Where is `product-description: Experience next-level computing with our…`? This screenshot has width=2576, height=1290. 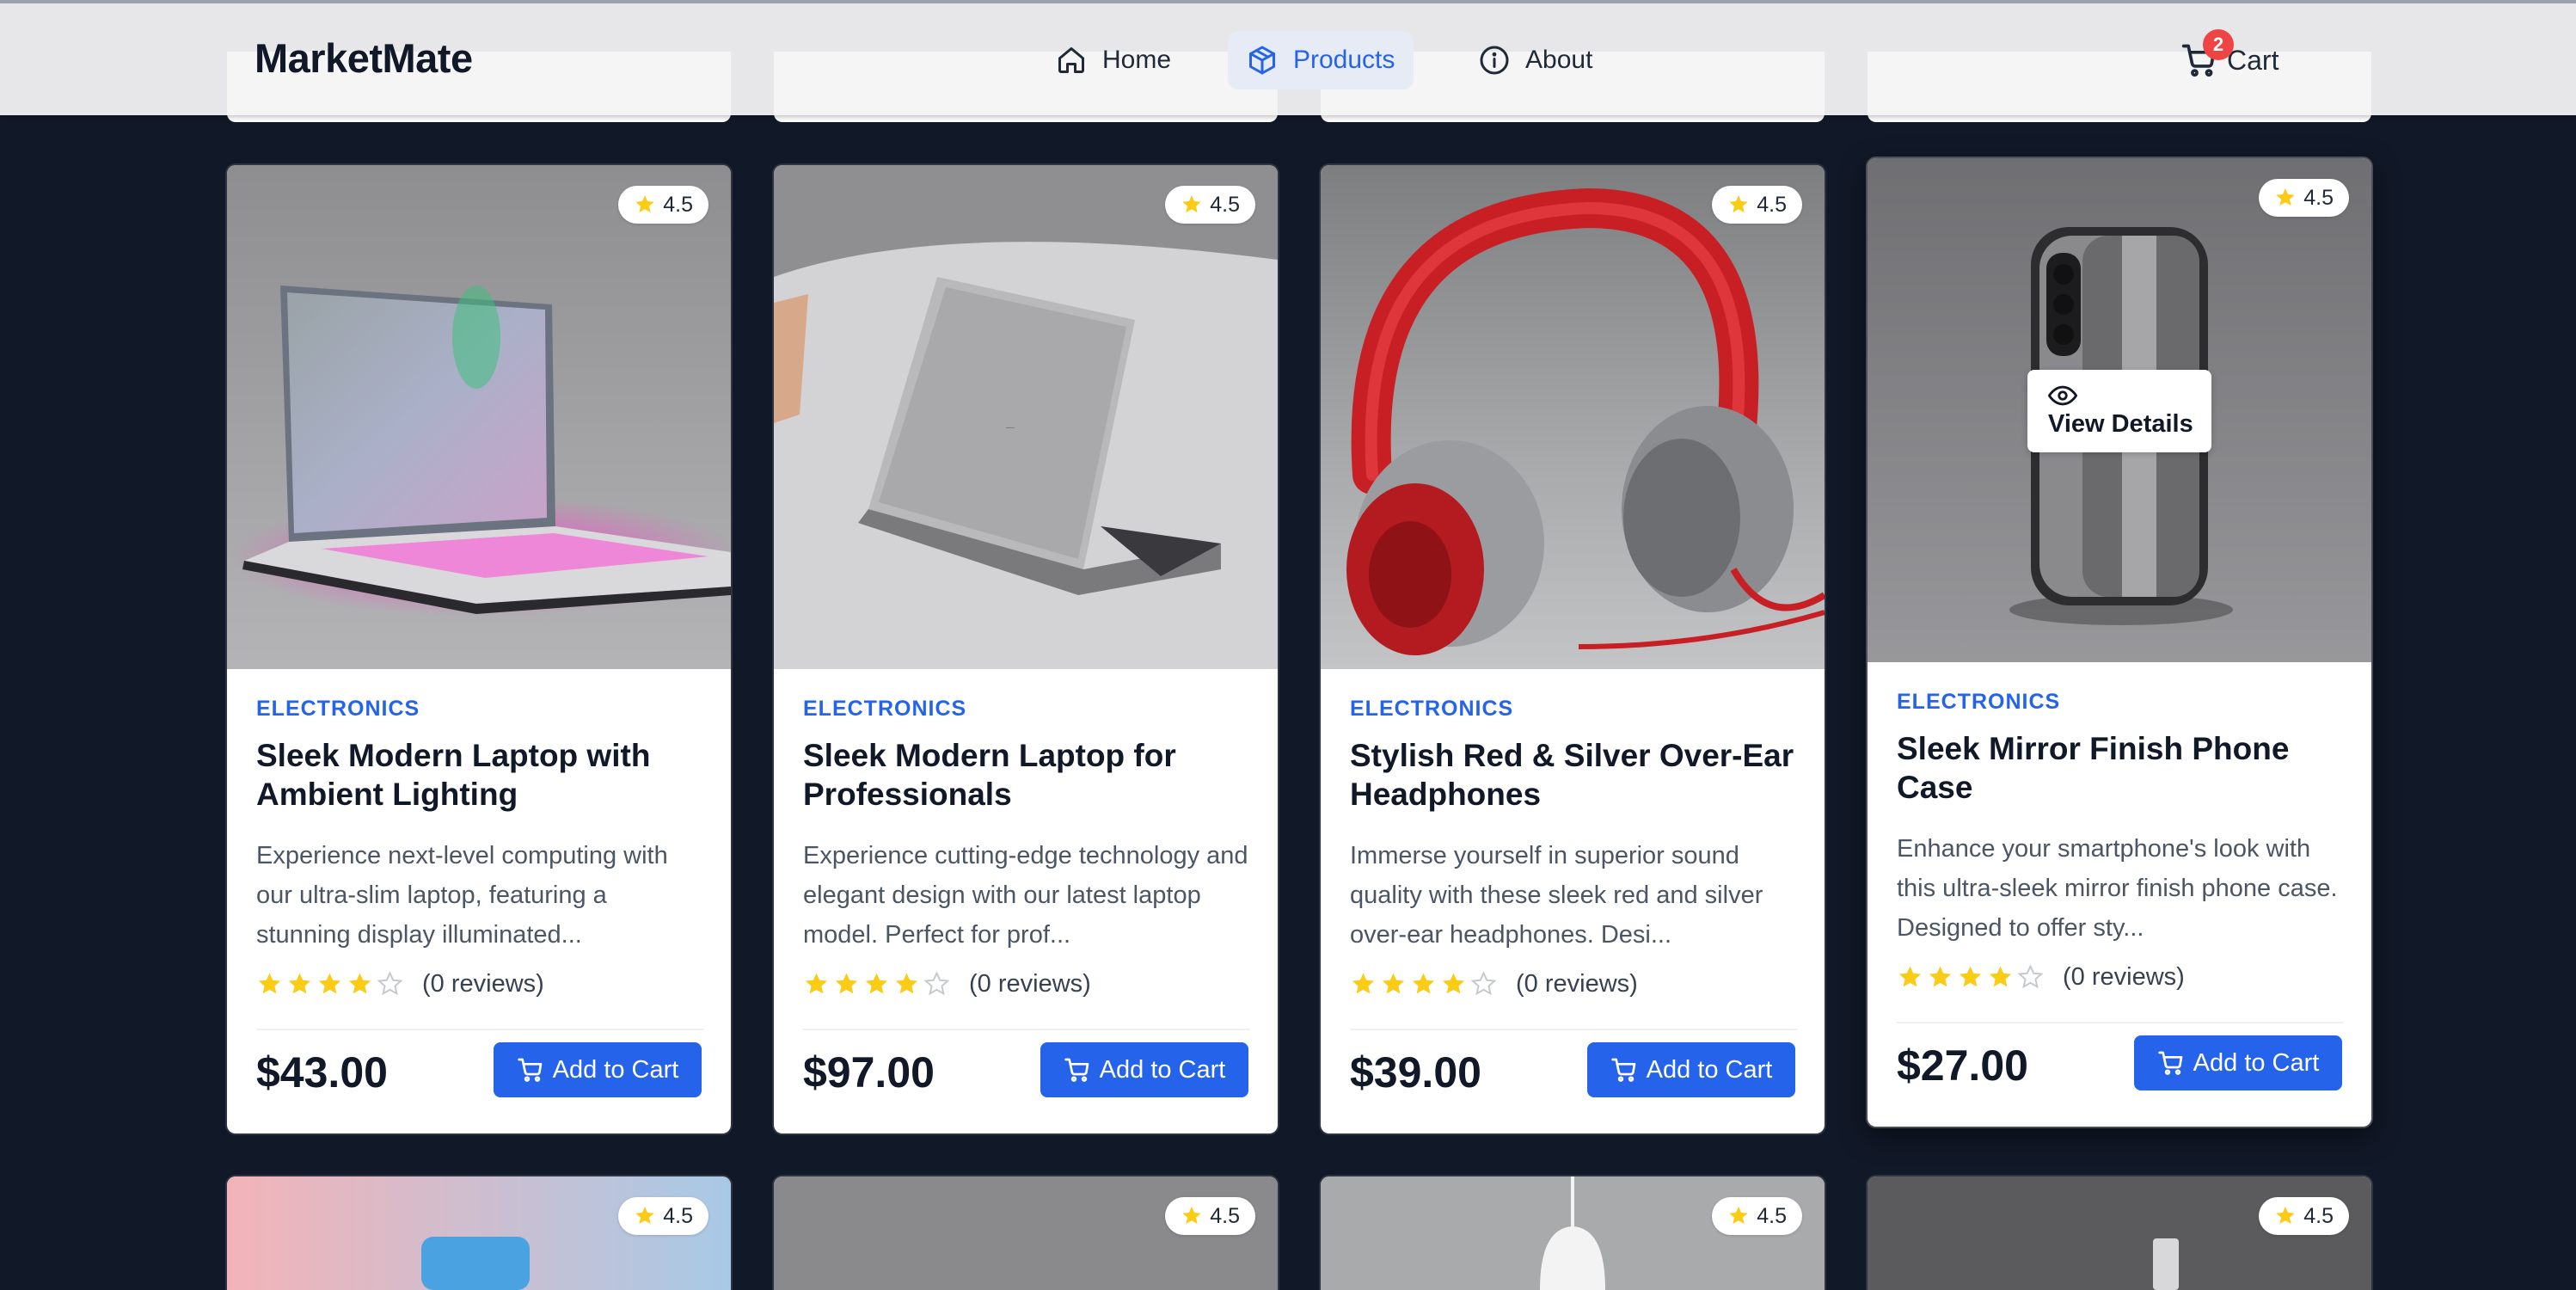
product-description: Experience next-level computing with our… is located at coordinates (462, 896).